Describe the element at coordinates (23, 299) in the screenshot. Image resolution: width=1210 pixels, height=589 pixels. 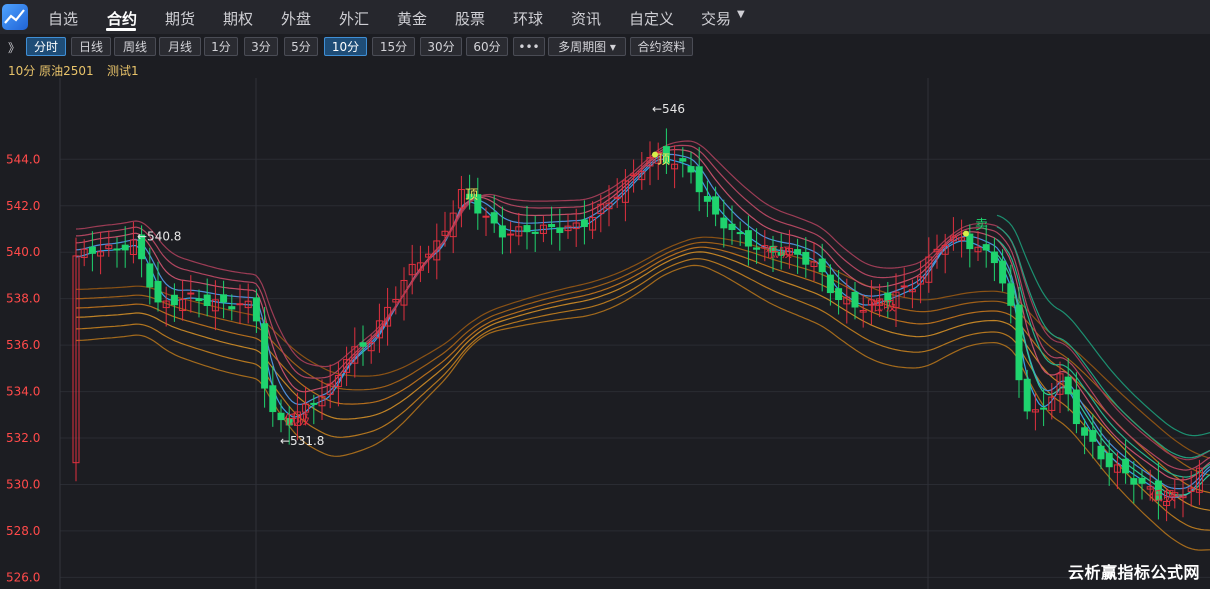
I see `y-tick-label: 538.0` at that location.